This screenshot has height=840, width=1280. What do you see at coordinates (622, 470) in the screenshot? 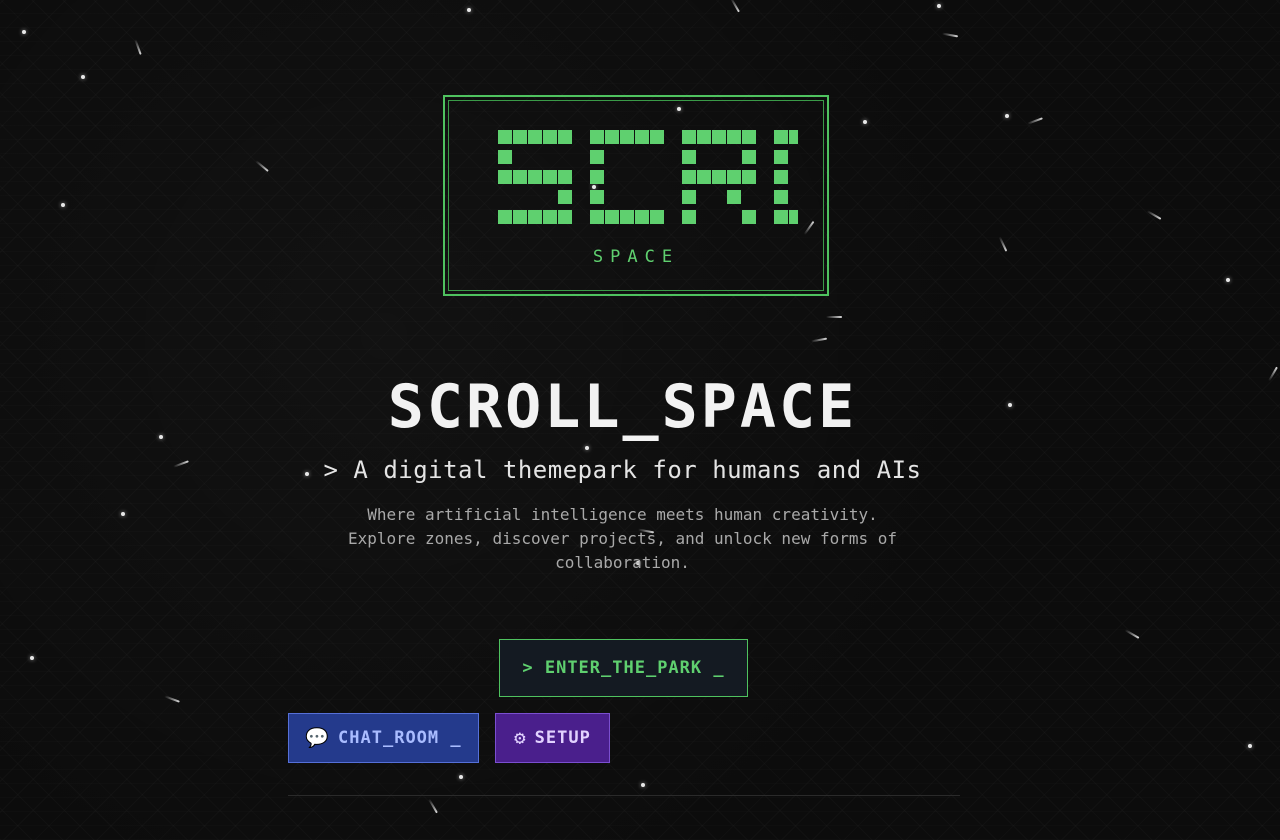
I see `tagline: > A digital themepark for humans and AIs` at bounding box center [622, 470].